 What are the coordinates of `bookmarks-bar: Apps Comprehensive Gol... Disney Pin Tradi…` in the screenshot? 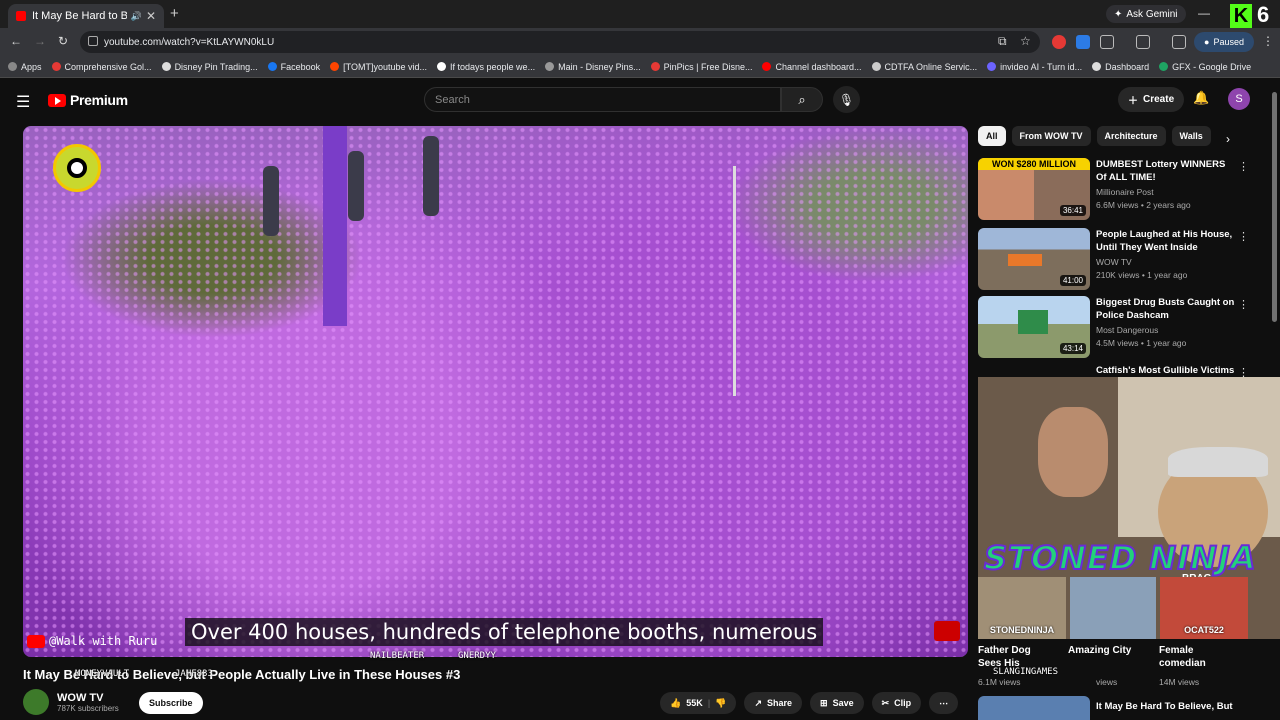 It's located at (640, 67).